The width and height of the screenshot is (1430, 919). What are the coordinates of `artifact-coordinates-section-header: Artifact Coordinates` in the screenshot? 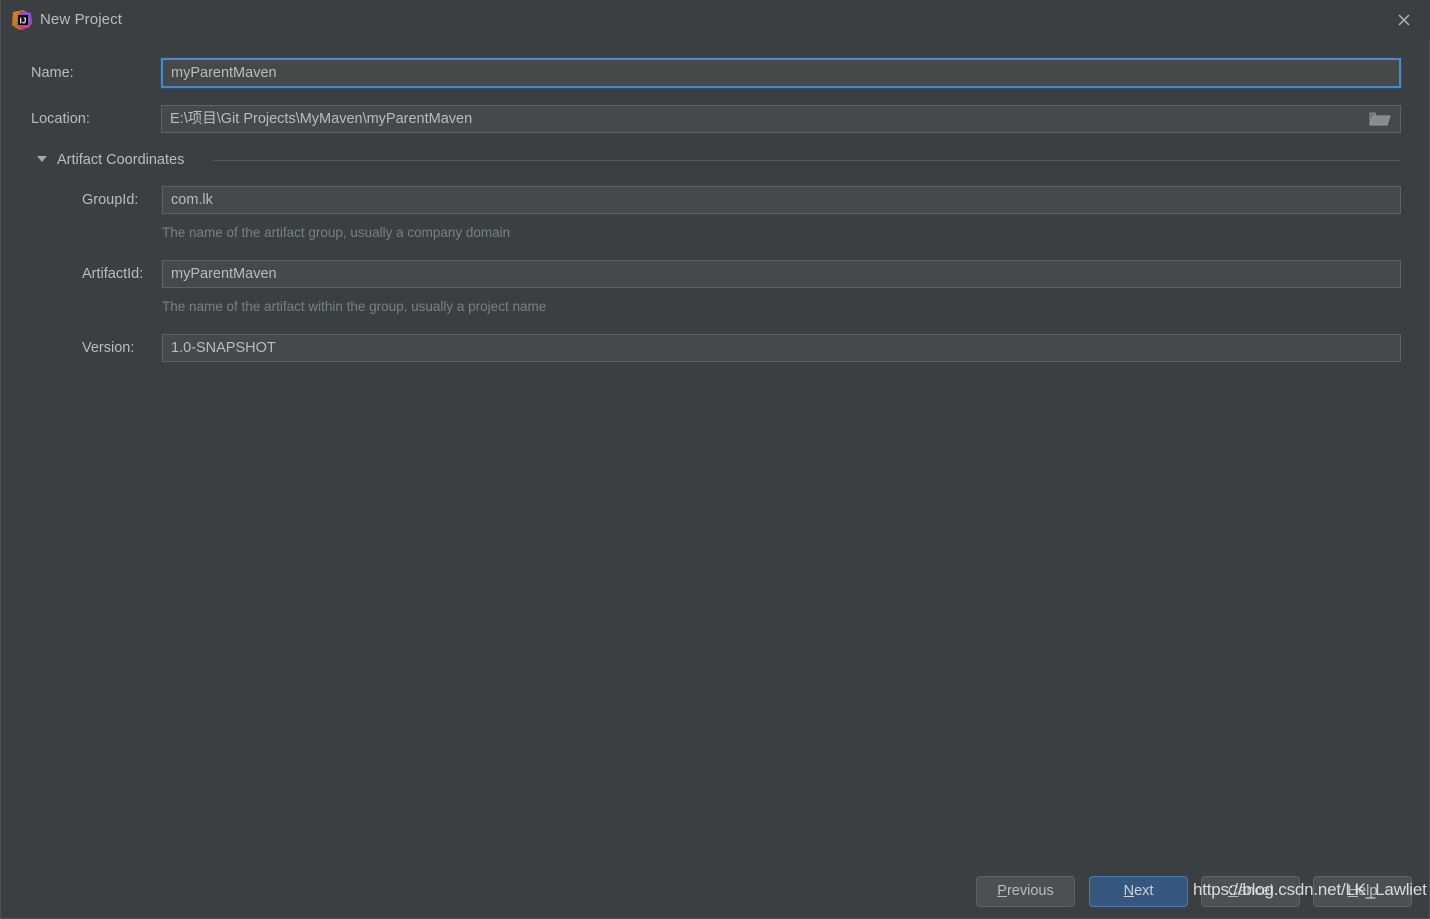 It's located at (716, 160).